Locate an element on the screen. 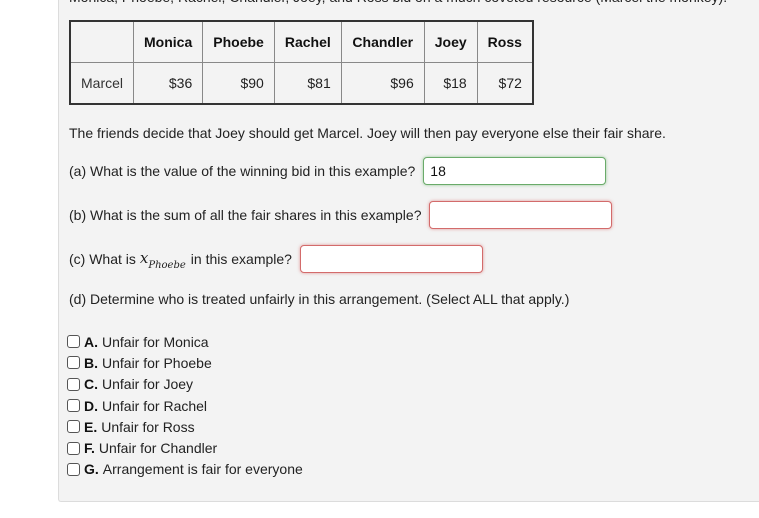 The image size is (759, 518). choice-text: Unfair for Chandler is located at coordinates (158, 448).